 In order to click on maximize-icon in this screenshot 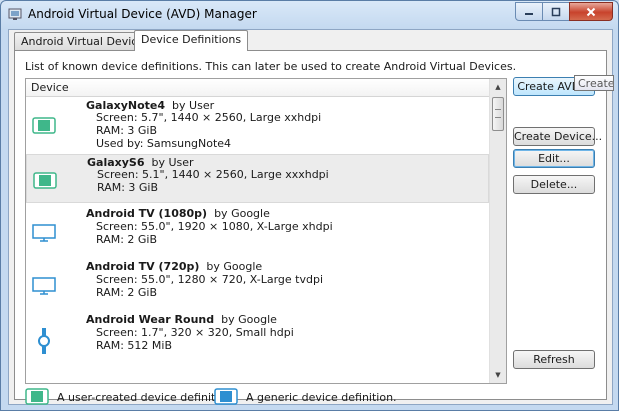, I will do `click(556, 11)`.